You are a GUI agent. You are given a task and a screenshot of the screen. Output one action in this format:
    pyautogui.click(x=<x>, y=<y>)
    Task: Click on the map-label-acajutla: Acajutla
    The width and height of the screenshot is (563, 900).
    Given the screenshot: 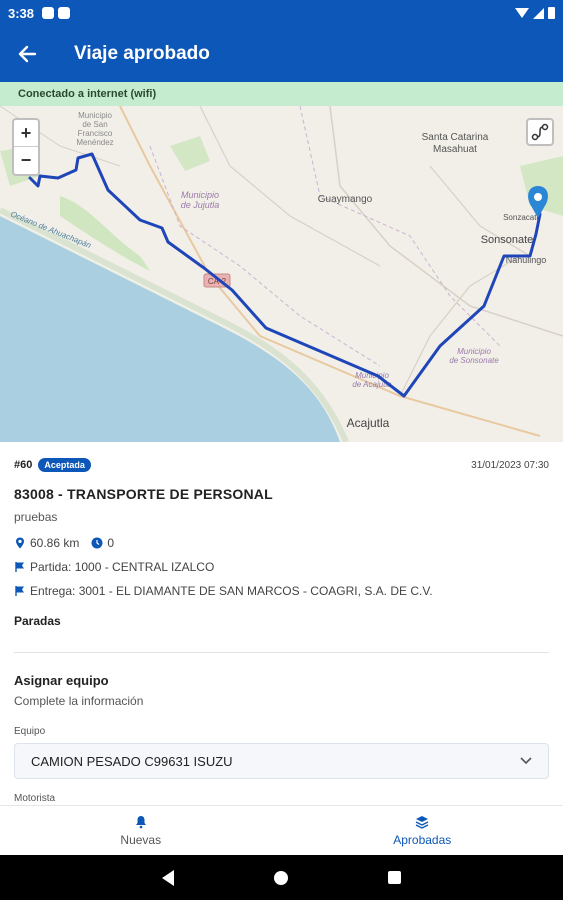 What is the action you would take?
    pyautogui.click(x=368, y=423)
    